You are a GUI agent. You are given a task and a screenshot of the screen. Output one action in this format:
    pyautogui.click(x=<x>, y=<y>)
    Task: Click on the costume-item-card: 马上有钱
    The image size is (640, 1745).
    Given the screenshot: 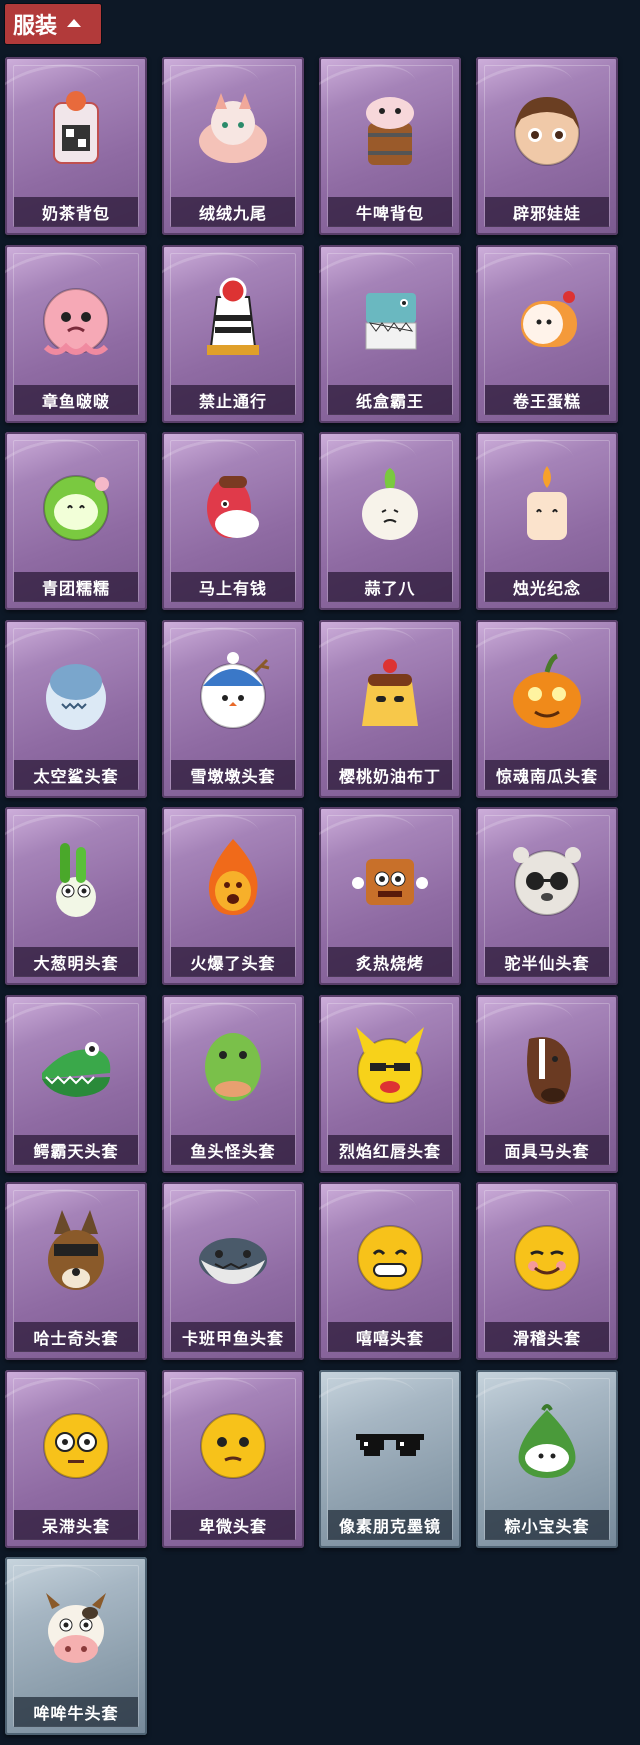 What is the action you would take?
    pyautogui.click(x=233, y=521)
    